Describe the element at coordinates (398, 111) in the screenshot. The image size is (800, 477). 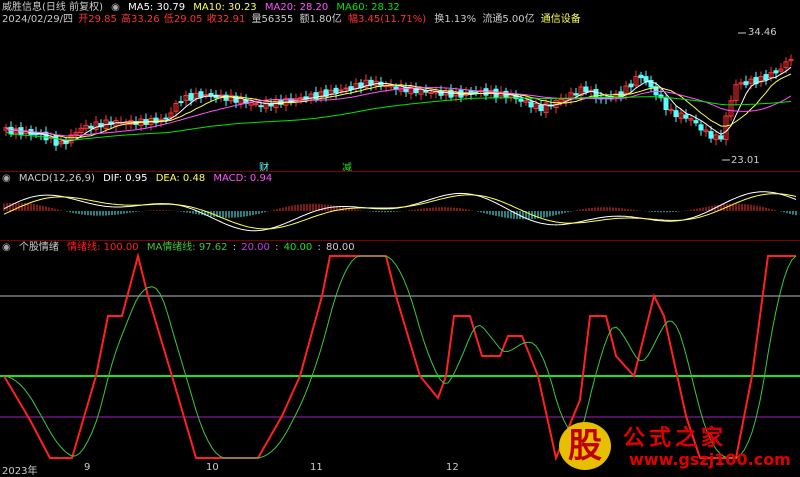
I see `ma20-line` at that location.